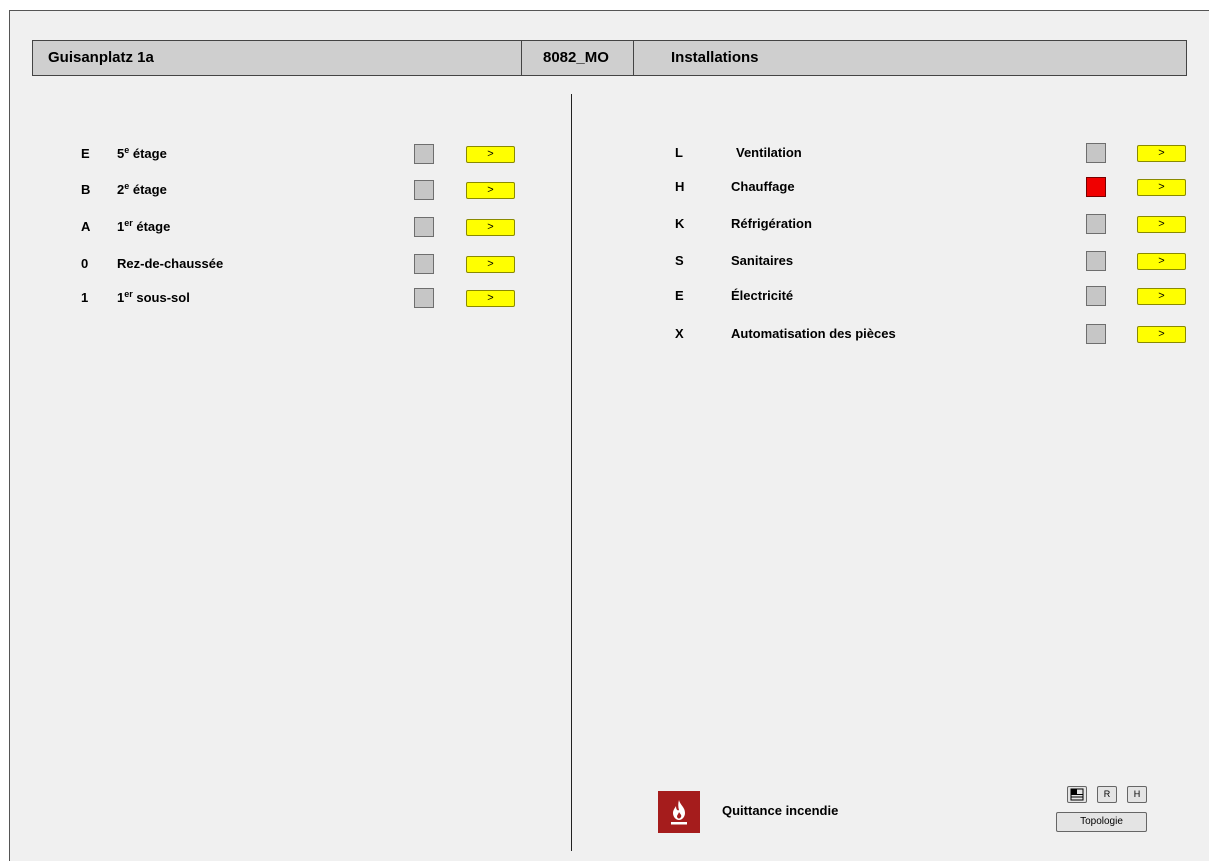  Describe the element at coordinates (301, 190) in the screenshot. I see `floor-row: B 2e étage >` at that location.